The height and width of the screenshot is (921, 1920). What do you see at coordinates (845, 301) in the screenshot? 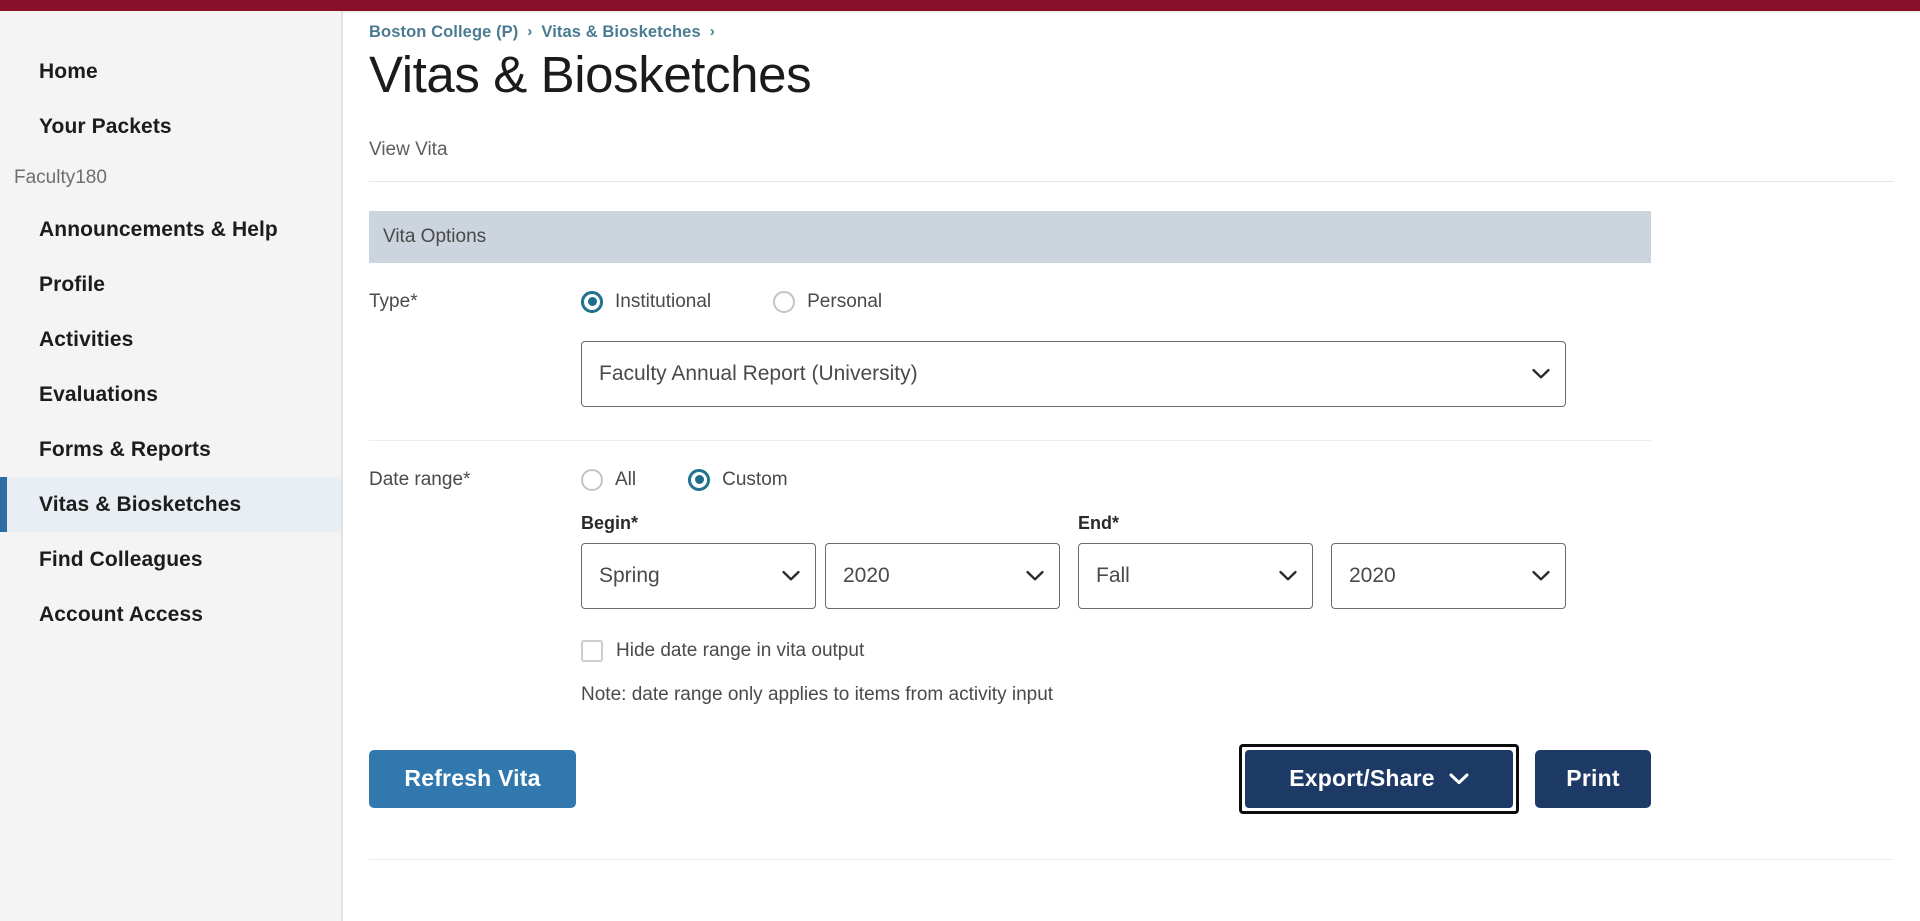
I see `radio-label-personal: Personal` at bounding box center [845, 301].